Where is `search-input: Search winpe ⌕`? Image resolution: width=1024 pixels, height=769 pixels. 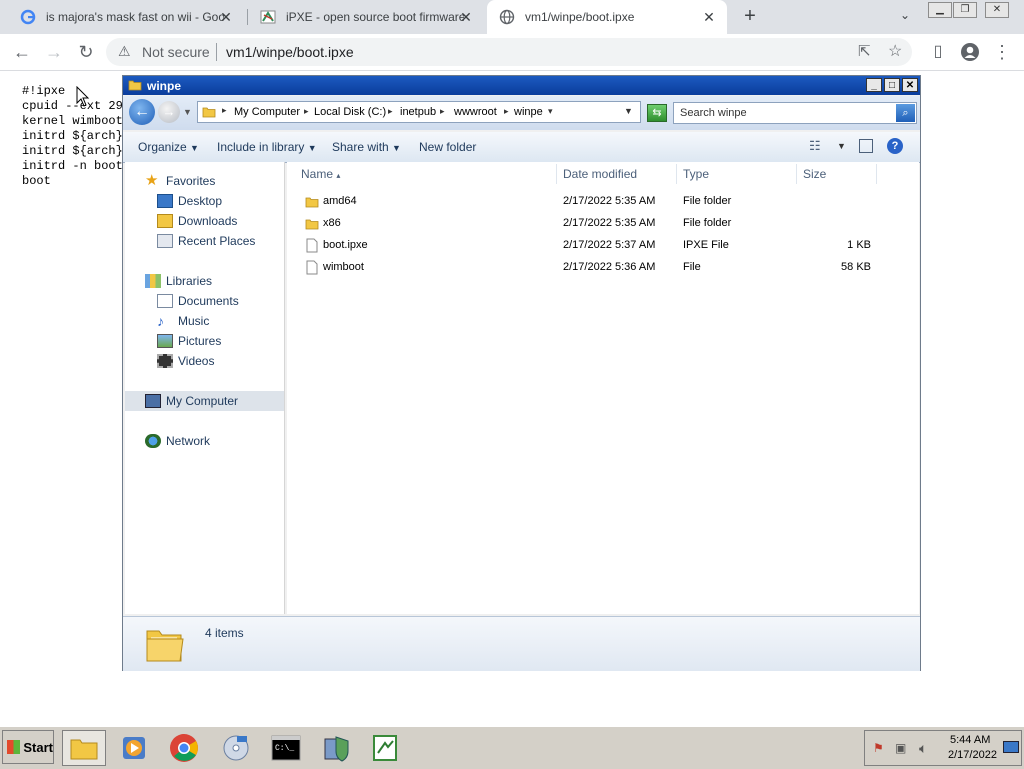 search-input: Search winpe ⌕ is located at coordinates (795, 113).